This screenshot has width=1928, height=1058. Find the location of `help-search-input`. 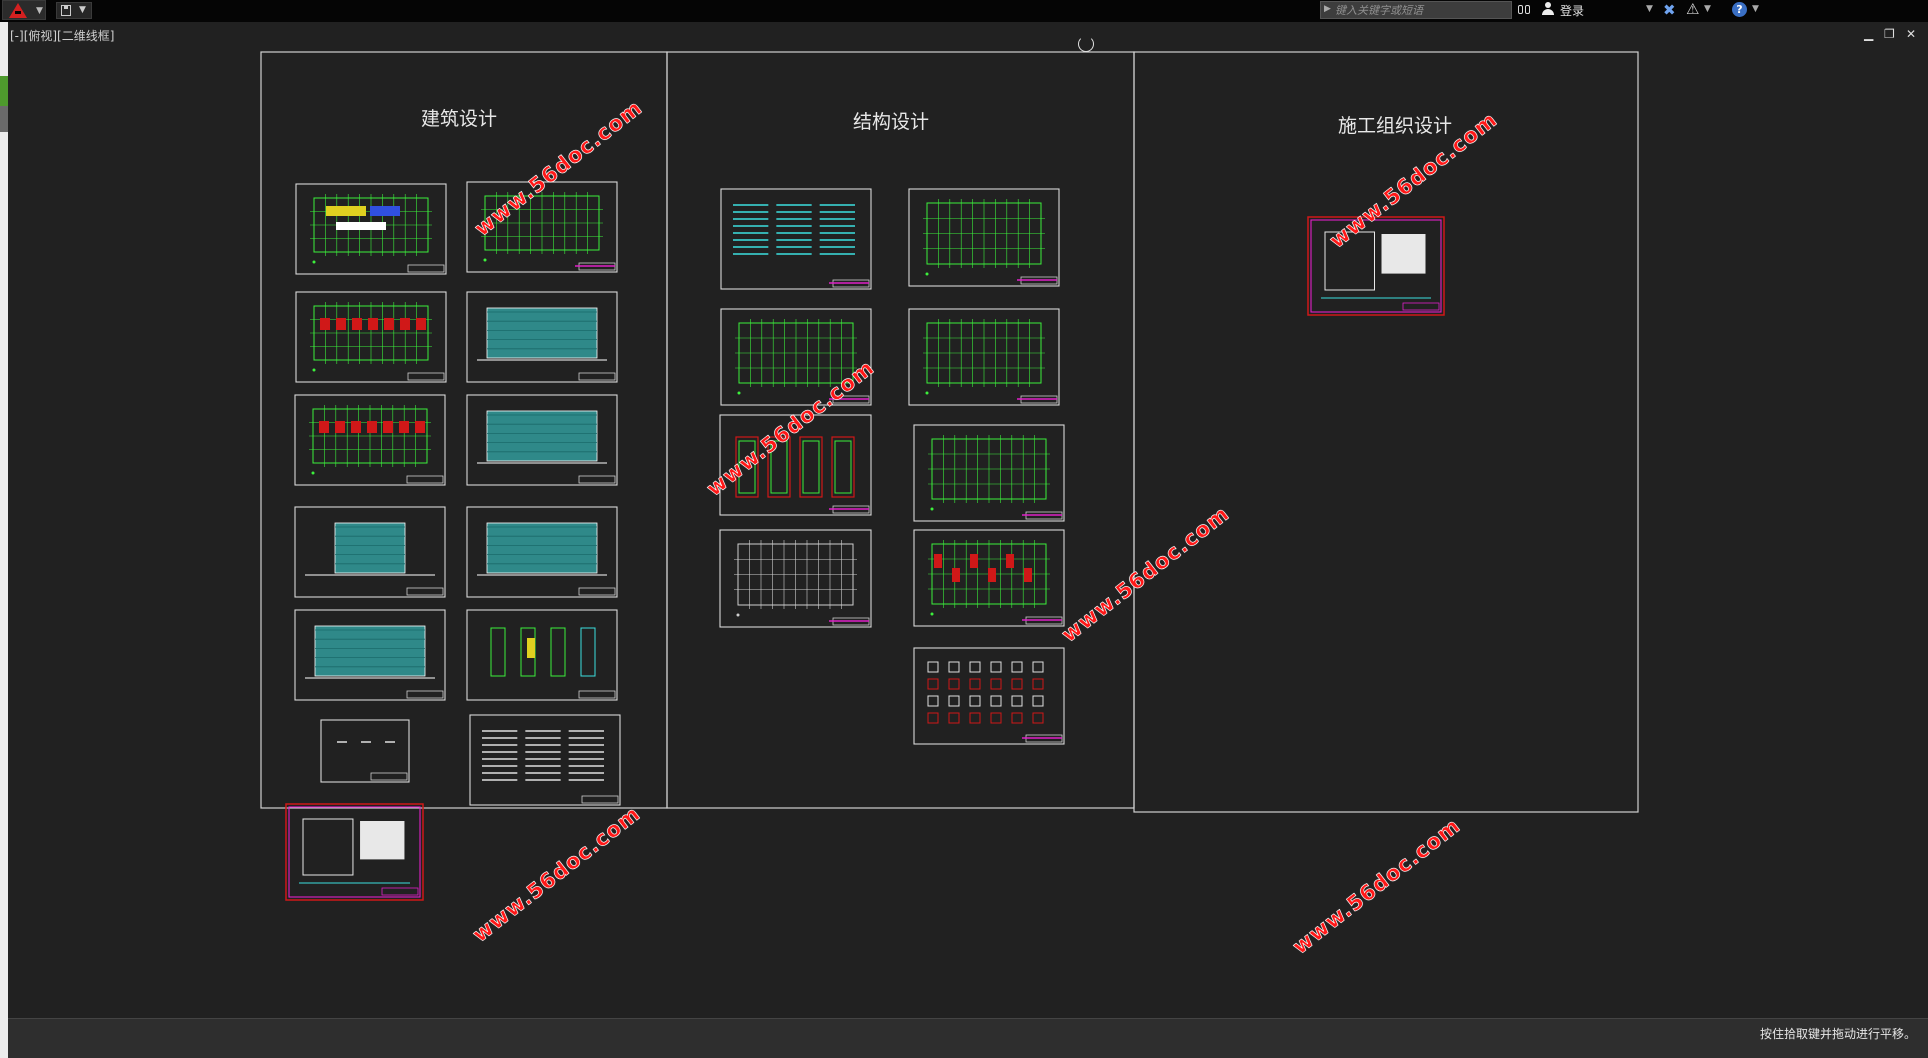

help-search-input is located at coordinates (1420, 10).